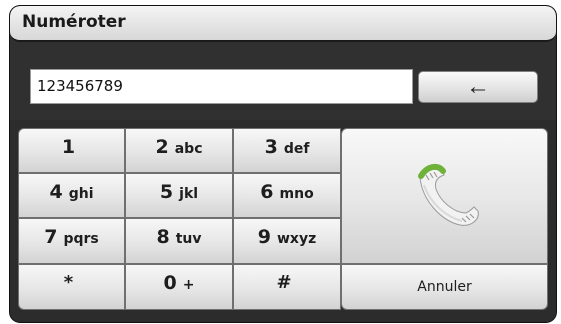  What do you see at coordinates (179, 150) in the screenshot?
I see `key-2: 2 abc` at bounding box center [179, 150].